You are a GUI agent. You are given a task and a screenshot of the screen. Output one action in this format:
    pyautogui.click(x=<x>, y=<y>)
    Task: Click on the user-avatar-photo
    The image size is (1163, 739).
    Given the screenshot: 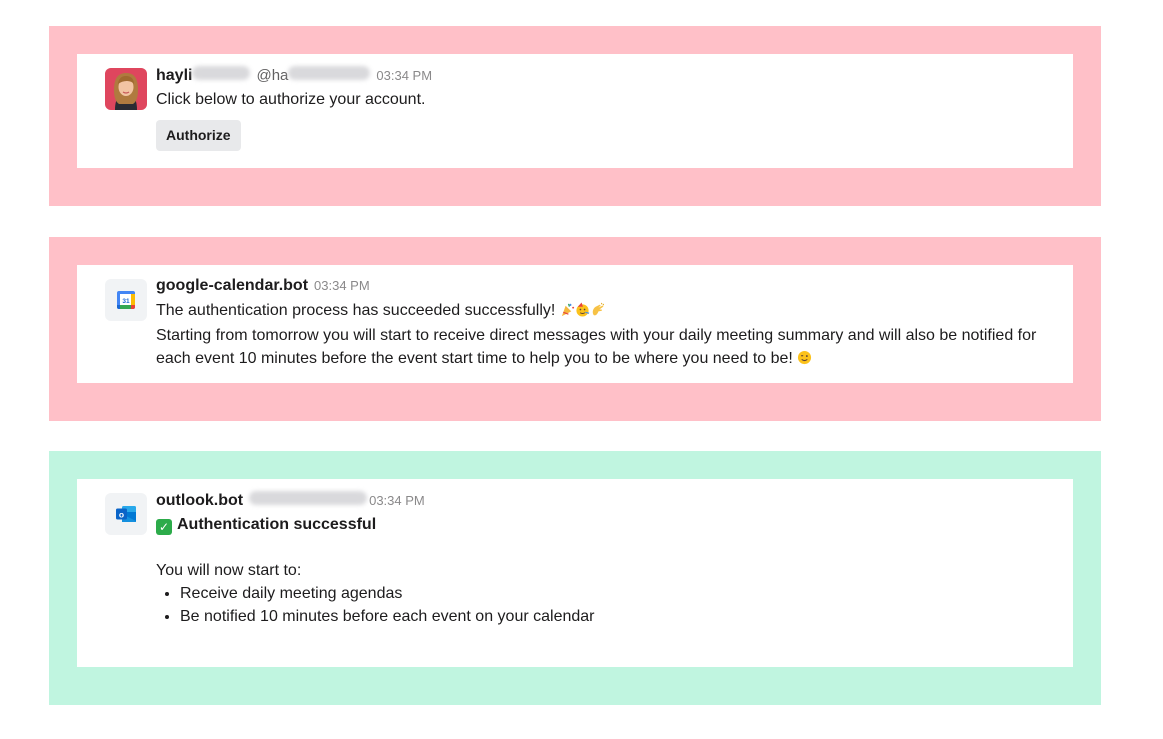 What is the action you would take?
    pyautogui.click(x=126, y=89)
    